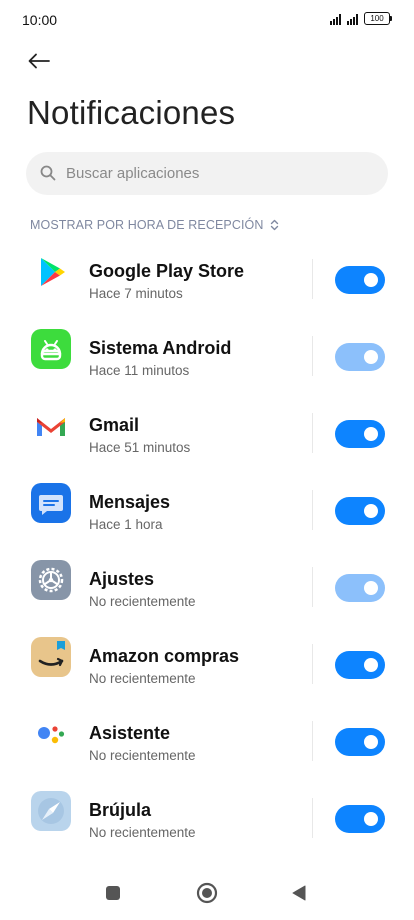  What do you see at coordinates (51, 734) in the screenshot?
I see `assistant-icon` at bounding box center [51, 734].